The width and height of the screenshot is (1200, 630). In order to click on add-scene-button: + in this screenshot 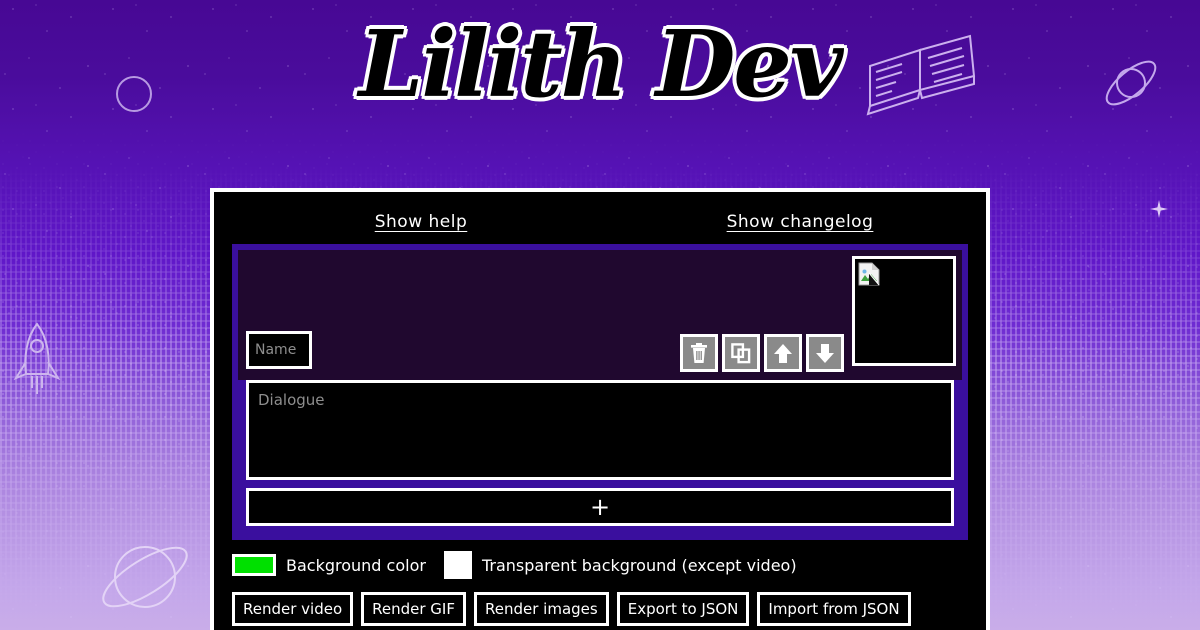, I will do `click(600, 507)`.